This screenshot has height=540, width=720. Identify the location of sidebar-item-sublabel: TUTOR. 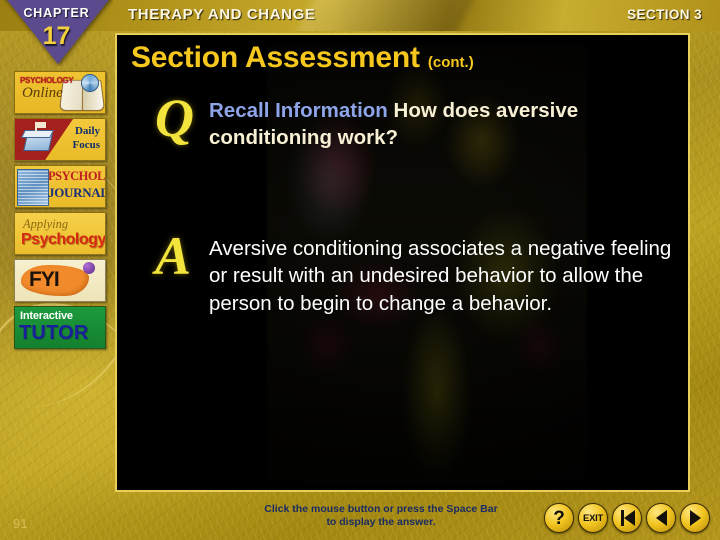
(54, 333).